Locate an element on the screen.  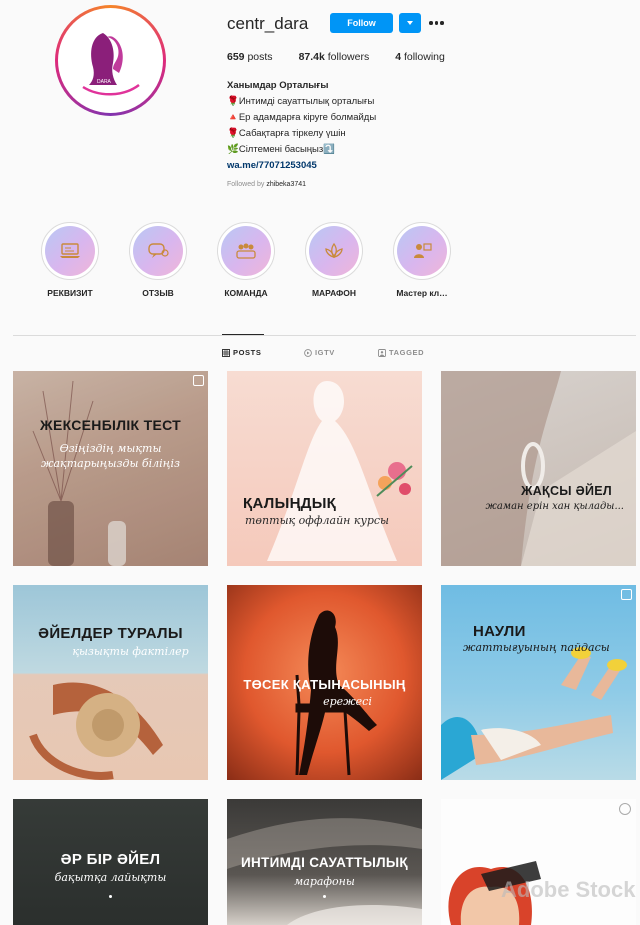
post-tile: ӘР БІР ӘЙЕЛ бақытқа лайықты is located at coordinates (110, 862).